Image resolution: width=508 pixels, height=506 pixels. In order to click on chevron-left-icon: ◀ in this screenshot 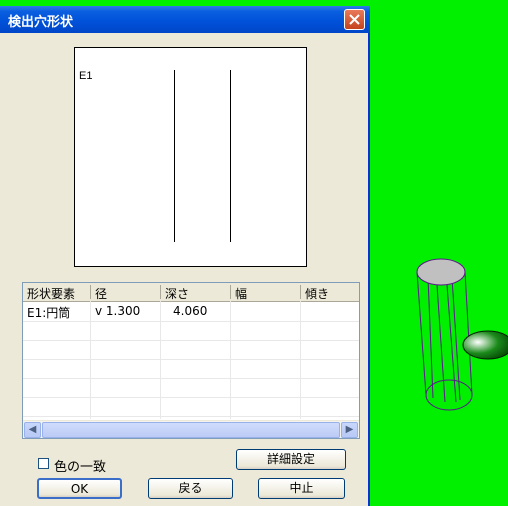, I will do `click(32, 429)`.